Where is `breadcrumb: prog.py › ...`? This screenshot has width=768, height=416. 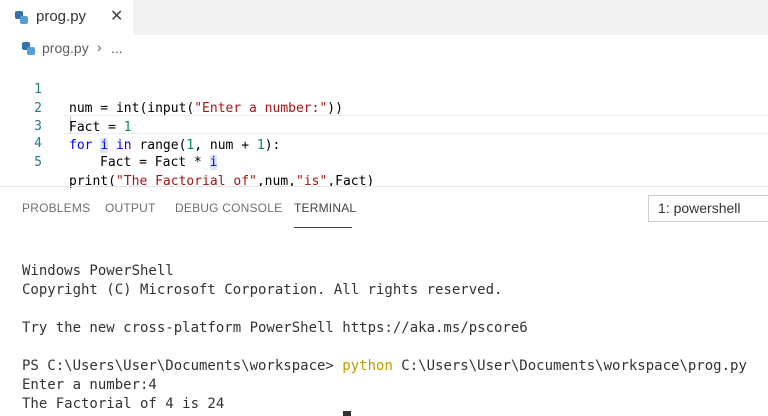
breadcrumb: prog.py › ... is located at coordinates (384, 48).